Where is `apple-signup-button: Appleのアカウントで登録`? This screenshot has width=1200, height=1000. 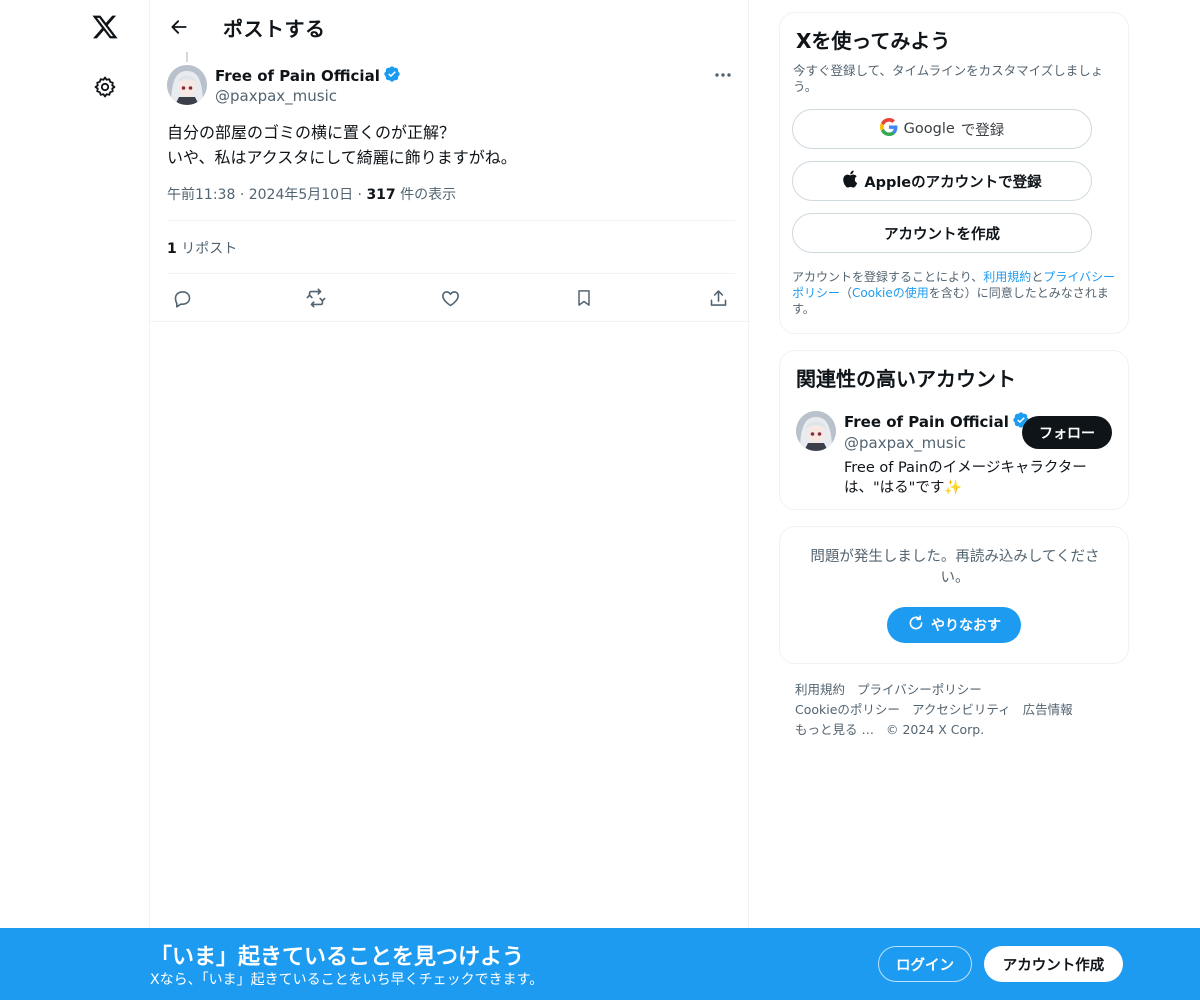
apple-signup-button: Appleのアカウントで登録 is located at coordinates (942, 181).